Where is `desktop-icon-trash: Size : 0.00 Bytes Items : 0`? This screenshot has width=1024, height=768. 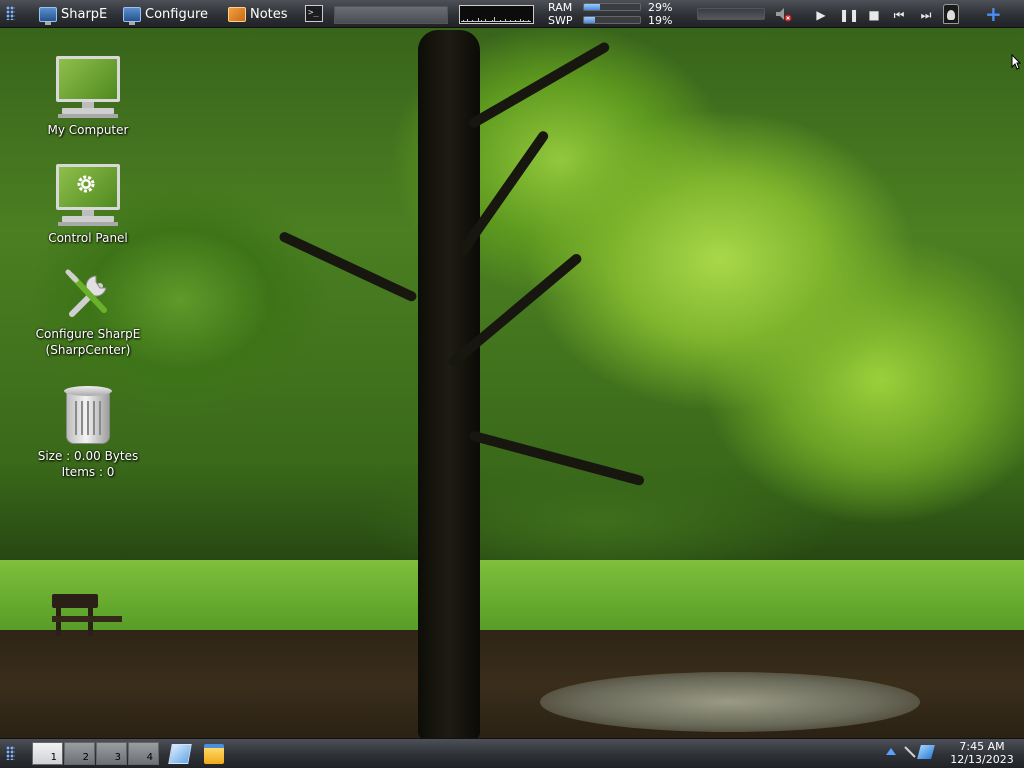
desktop-icon-trash: Size : 0.00 Bytes Items : 0 is located at coordinates (88, 433).